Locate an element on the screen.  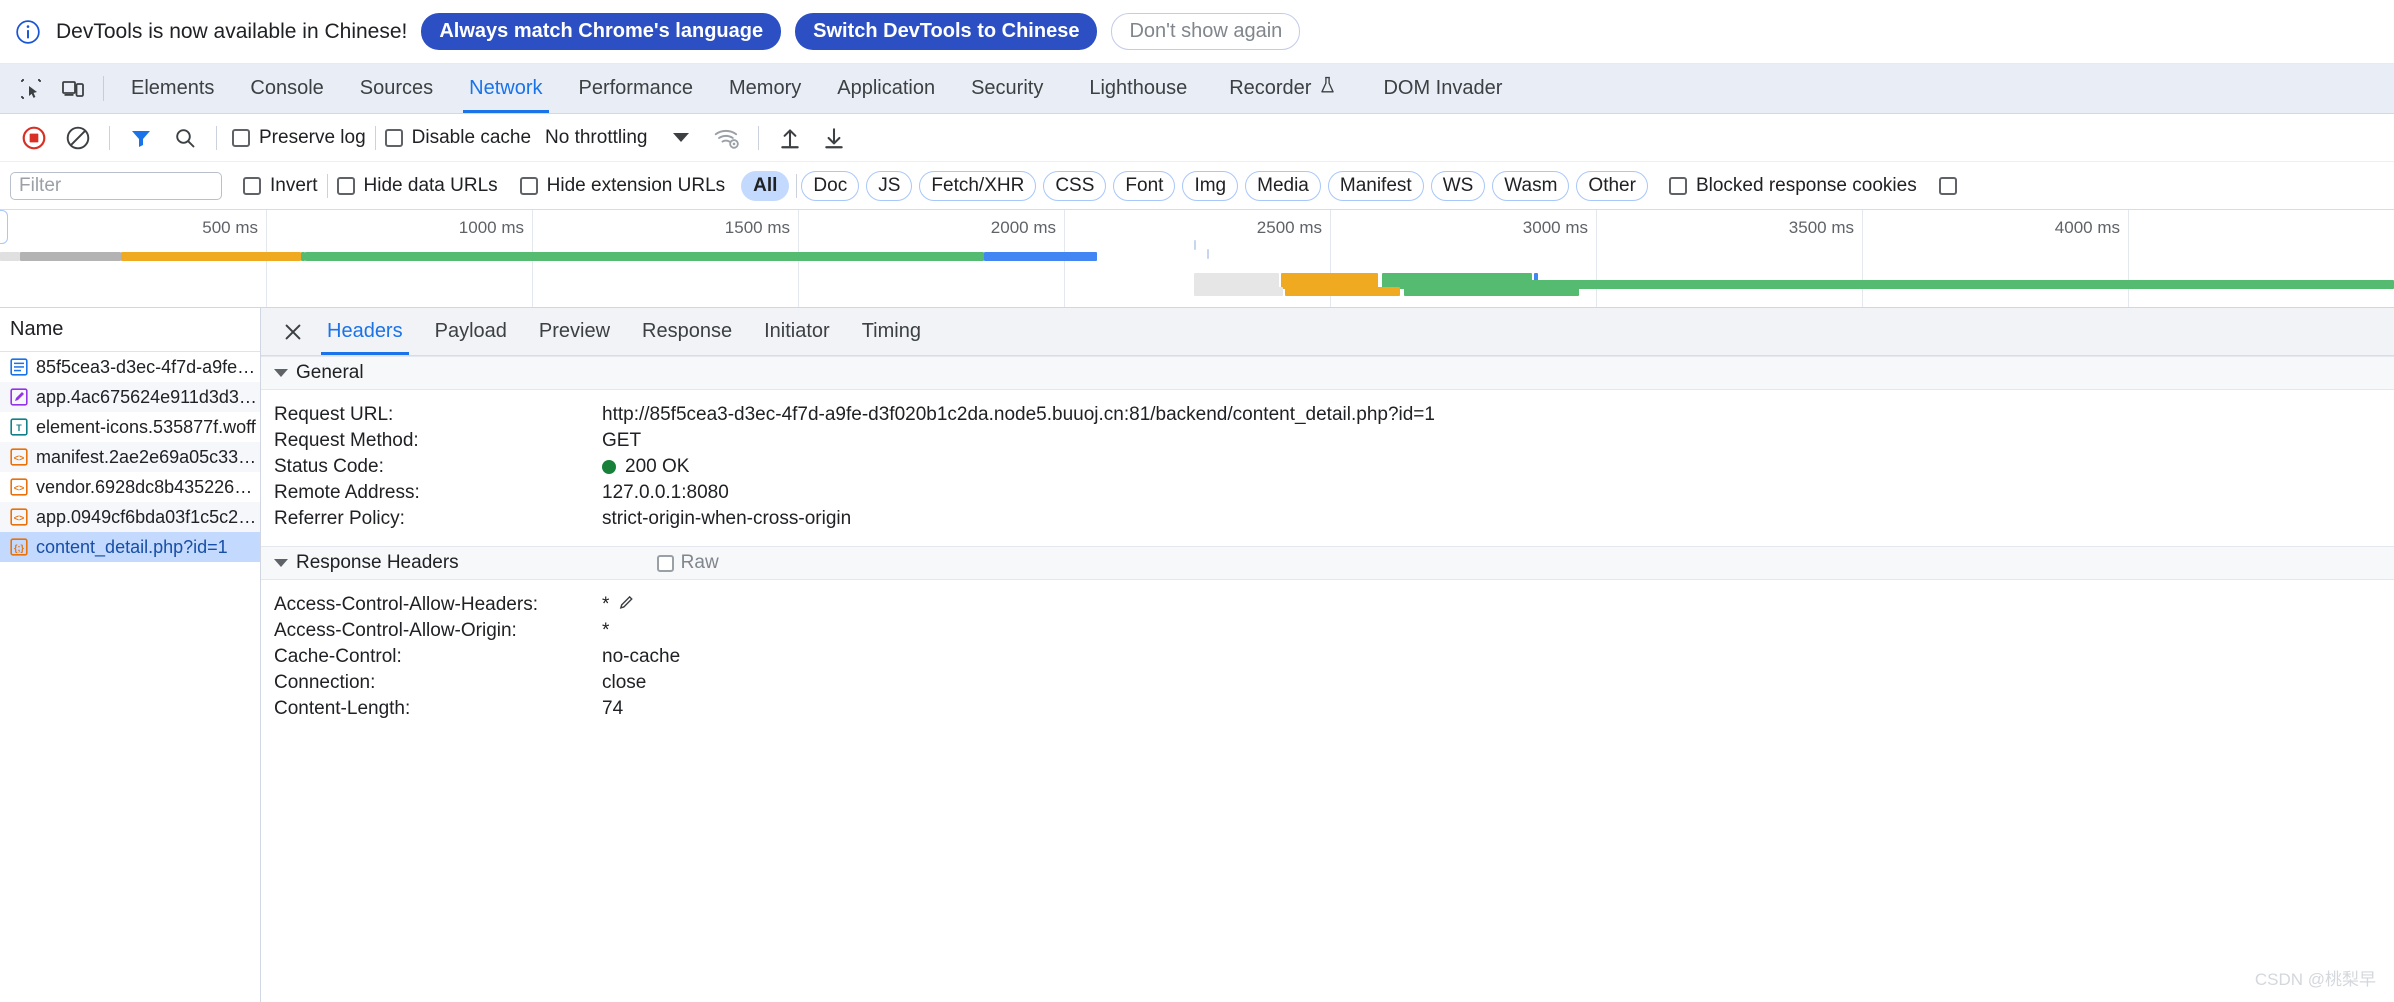
detail-tab-preview: Preview is located at coordinates (574, 331).